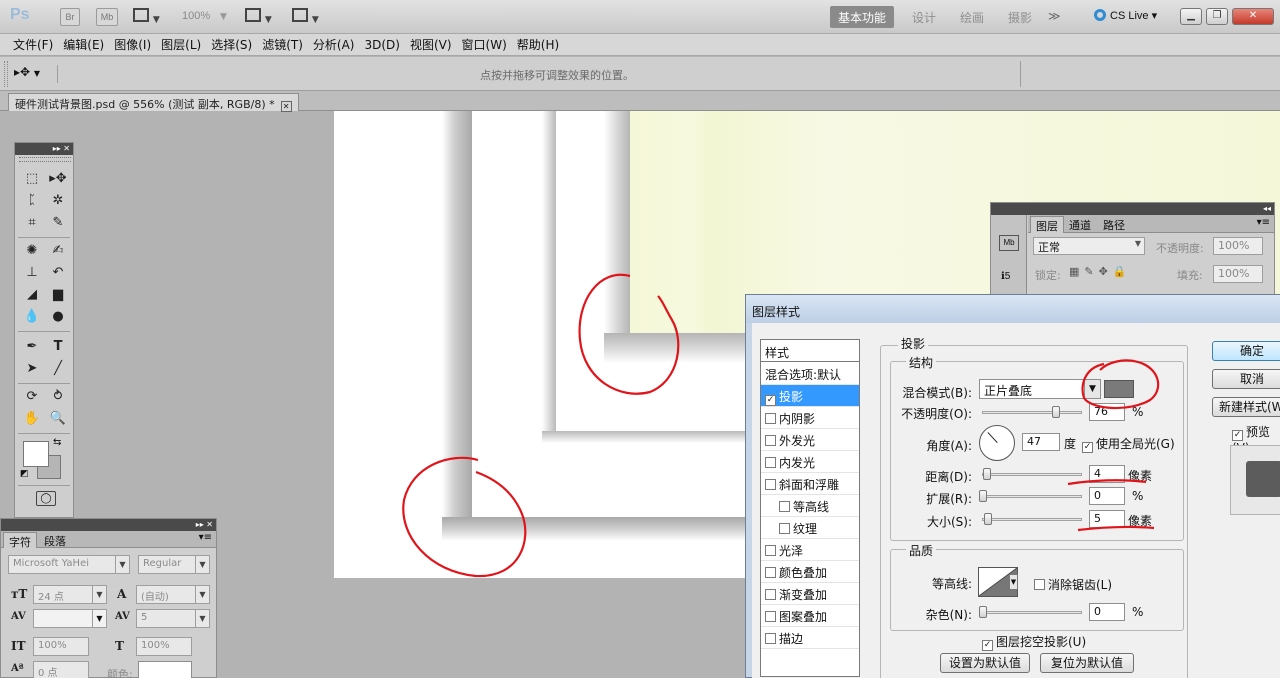 This screenshot has width=1280, height=678. What do you see at coordinates (32, 179) in the screenshot?
I see `marquee-icon: ⬚` at bounding box center [32, 179].